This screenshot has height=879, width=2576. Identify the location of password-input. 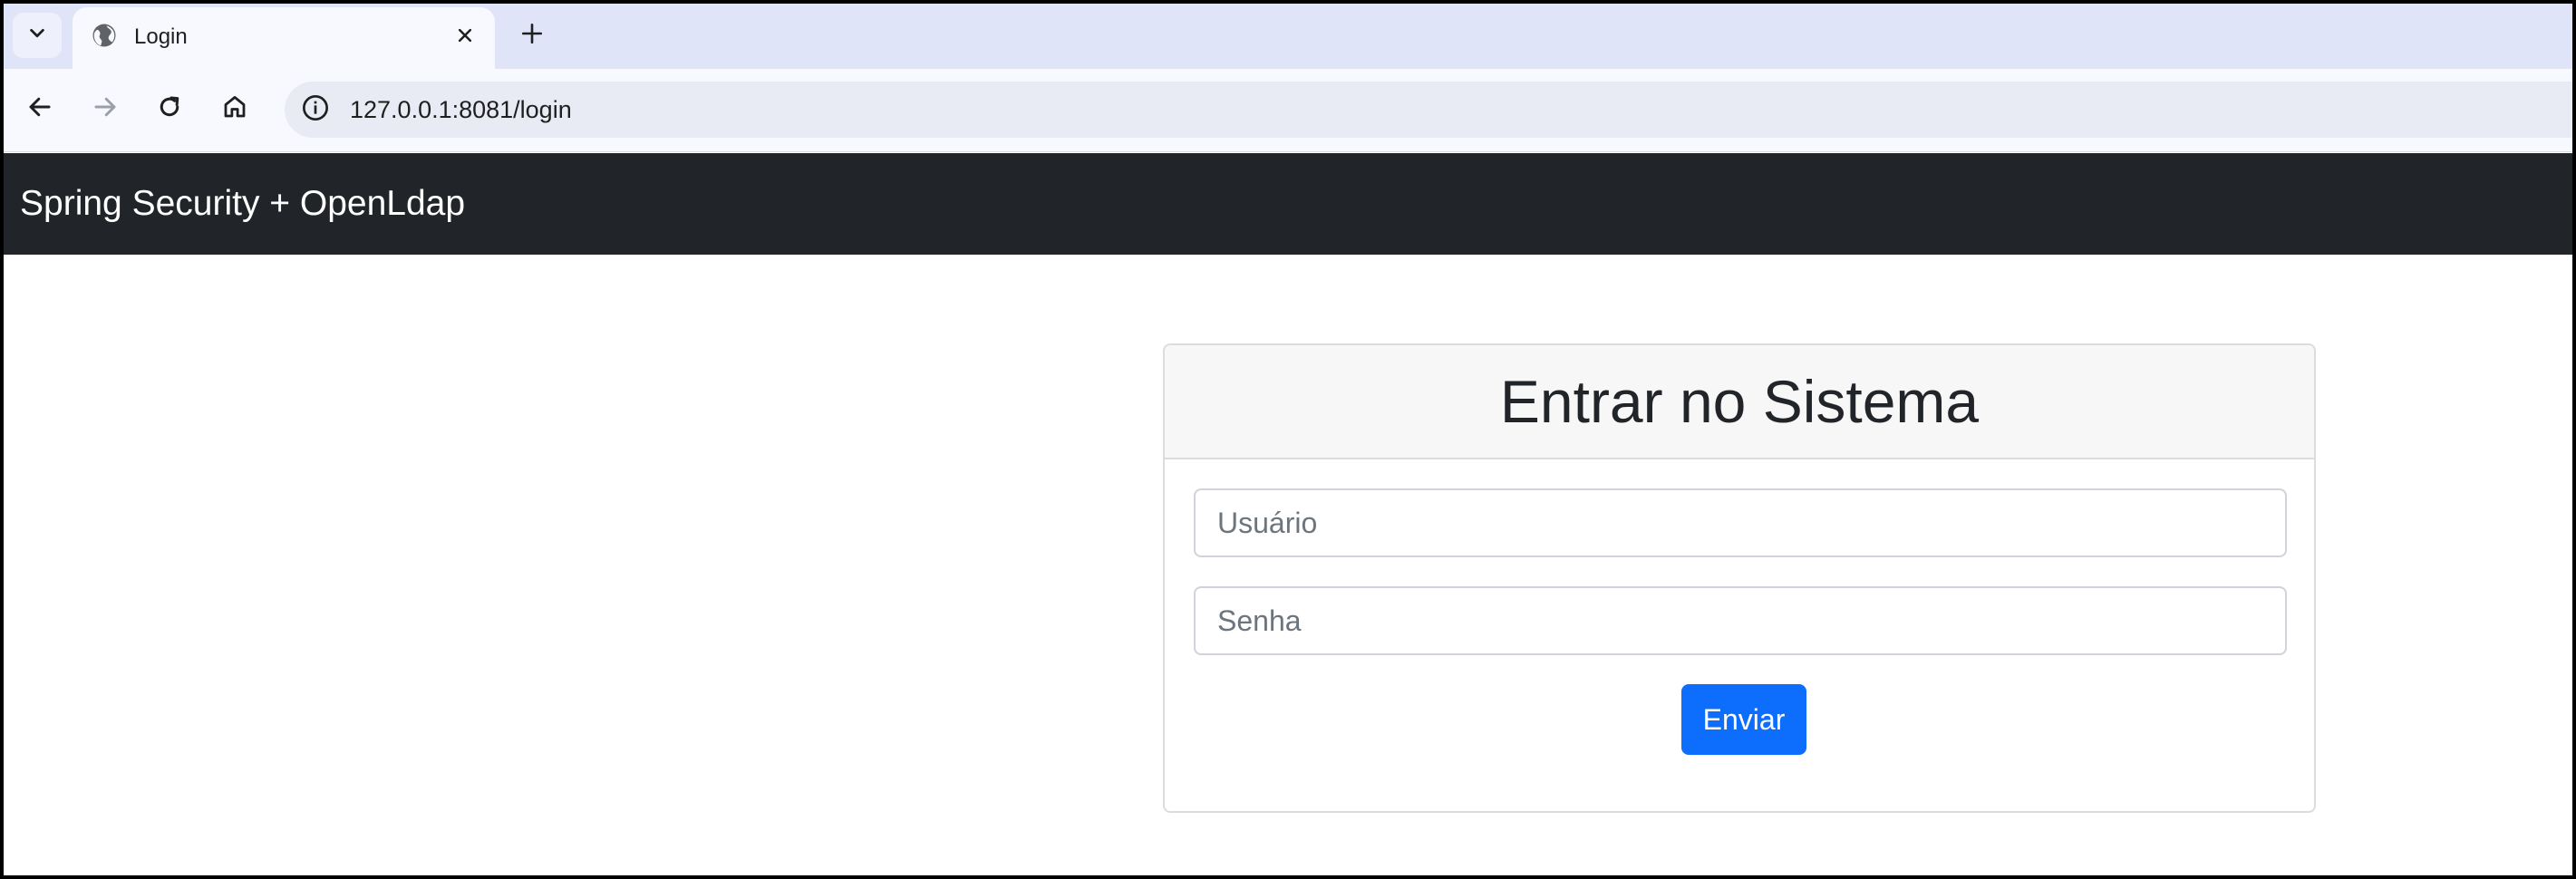
(1740, 620).